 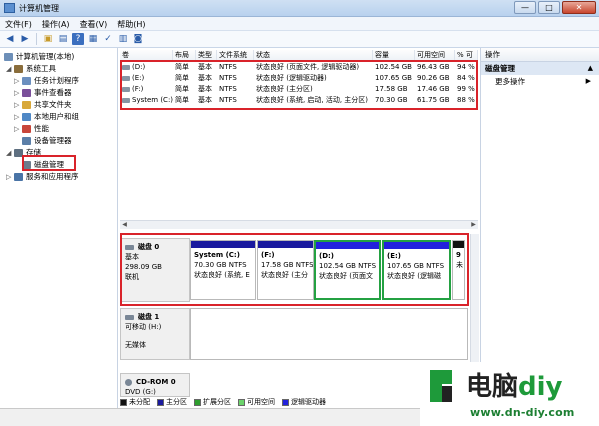 What do you see at coordinates (500, 68) in the screenshot?
I see `actions-section-label: 磁盘管理` at bounding box center [500, 68].